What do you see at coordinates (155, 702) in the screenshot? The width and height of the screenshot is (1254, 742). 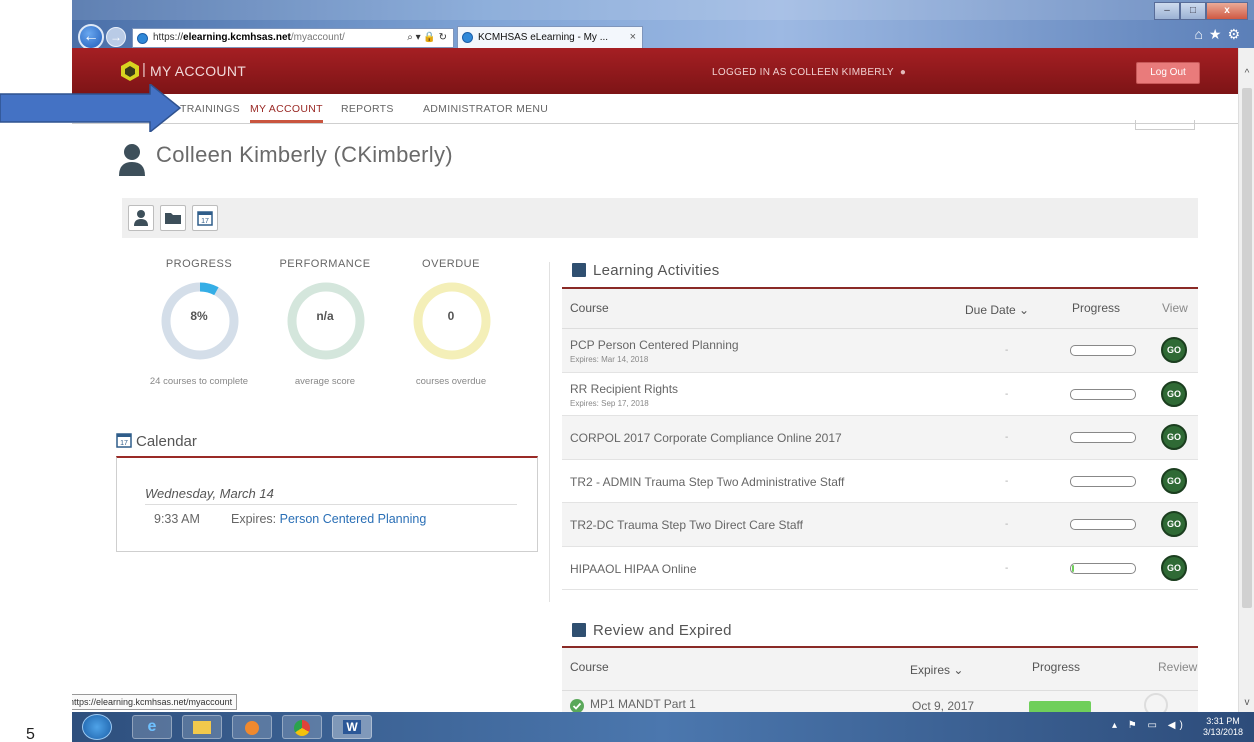 I see `status-bar-url: https://elearning.kcmhsas.net/myaccount` at bounding box center [155, 702].